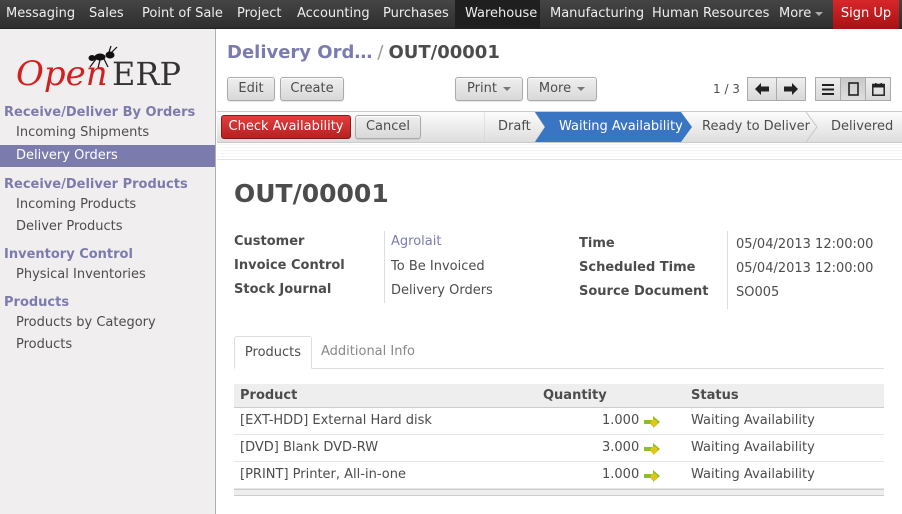  I want to click on sidebar-item-delivery-orders: Delivery Orders, so click(107, 156).